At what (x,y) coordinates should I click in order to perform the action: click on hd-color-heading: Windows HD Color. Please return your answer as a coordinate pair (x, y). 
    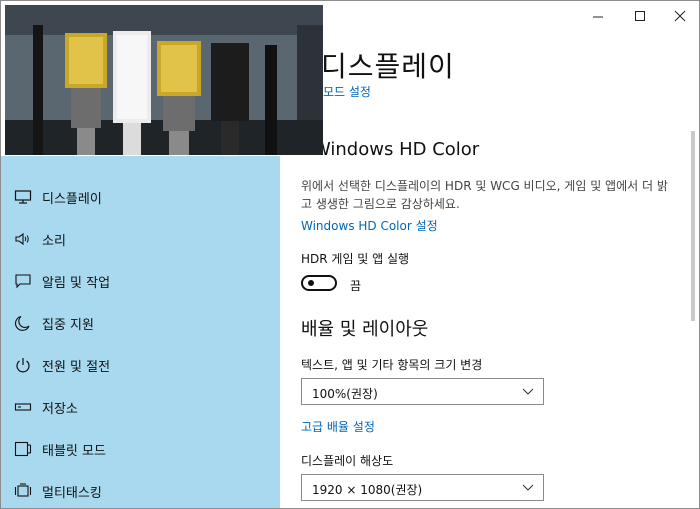
    Looking at the image, I should click on (396, 149).